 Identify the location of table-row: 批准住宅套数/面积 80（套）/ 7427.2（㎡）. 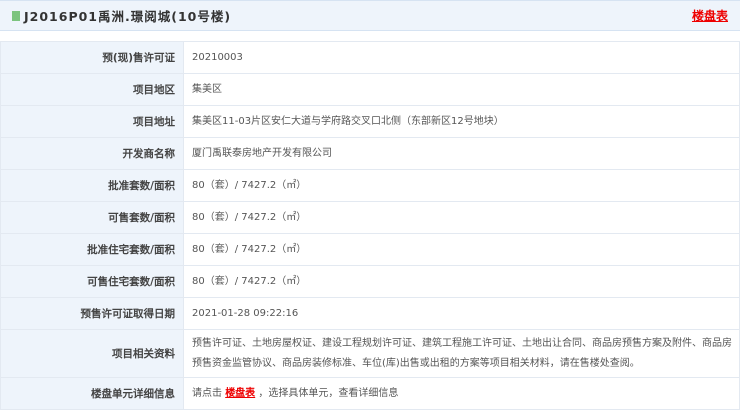
(370, 249).